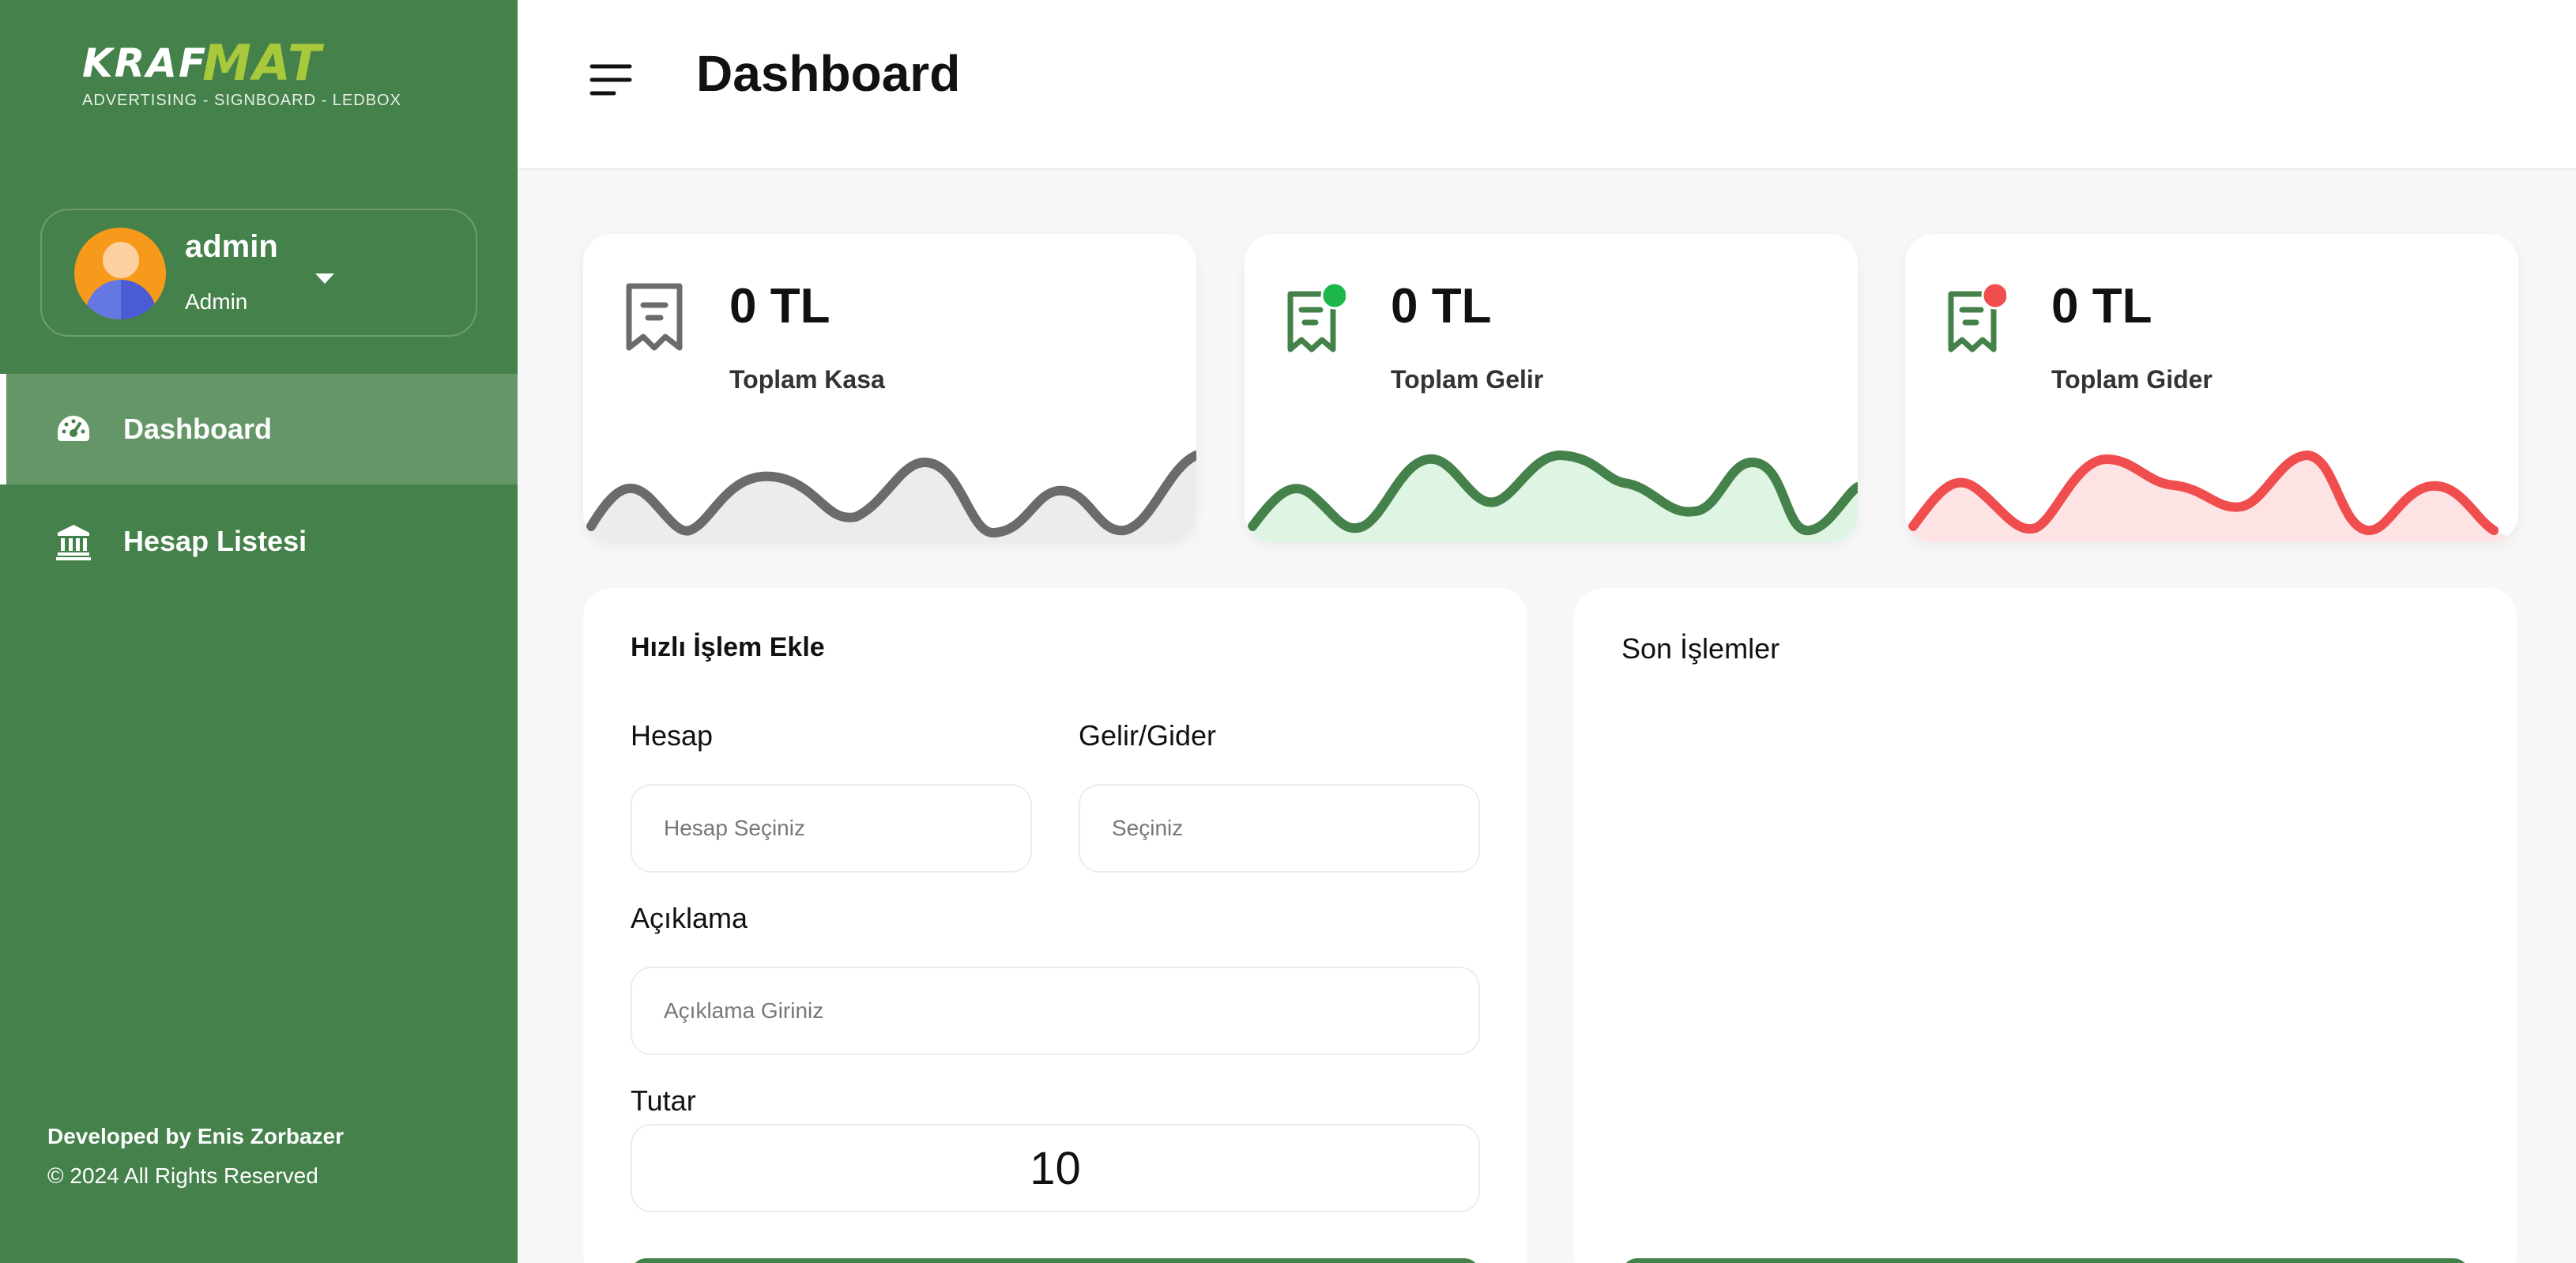  Describe the element at coordinates (1055, 1260) in the screenshot. I see `submit-button` at that location.